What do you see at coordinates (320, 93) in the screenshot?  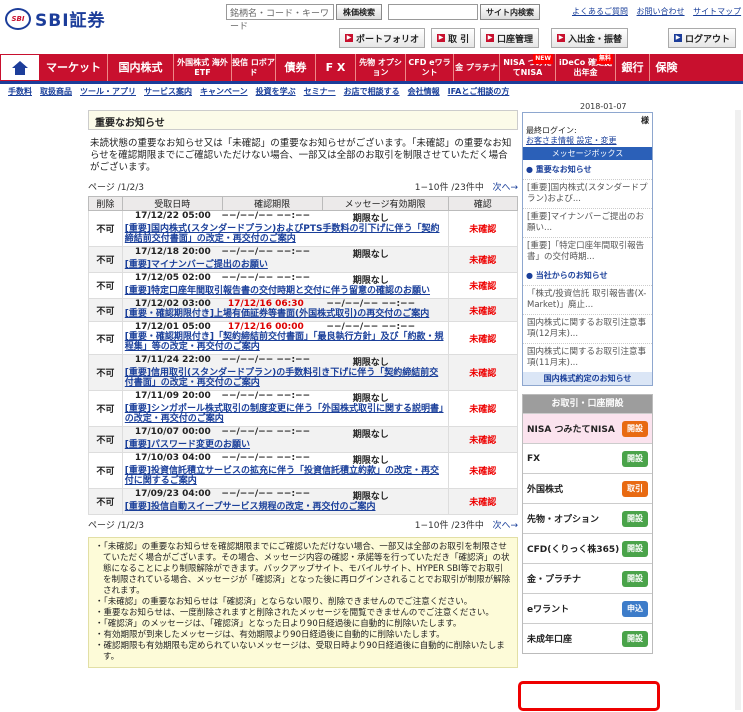 I see `subnav-seminar: セミナー` at bounding box center [320, 93].